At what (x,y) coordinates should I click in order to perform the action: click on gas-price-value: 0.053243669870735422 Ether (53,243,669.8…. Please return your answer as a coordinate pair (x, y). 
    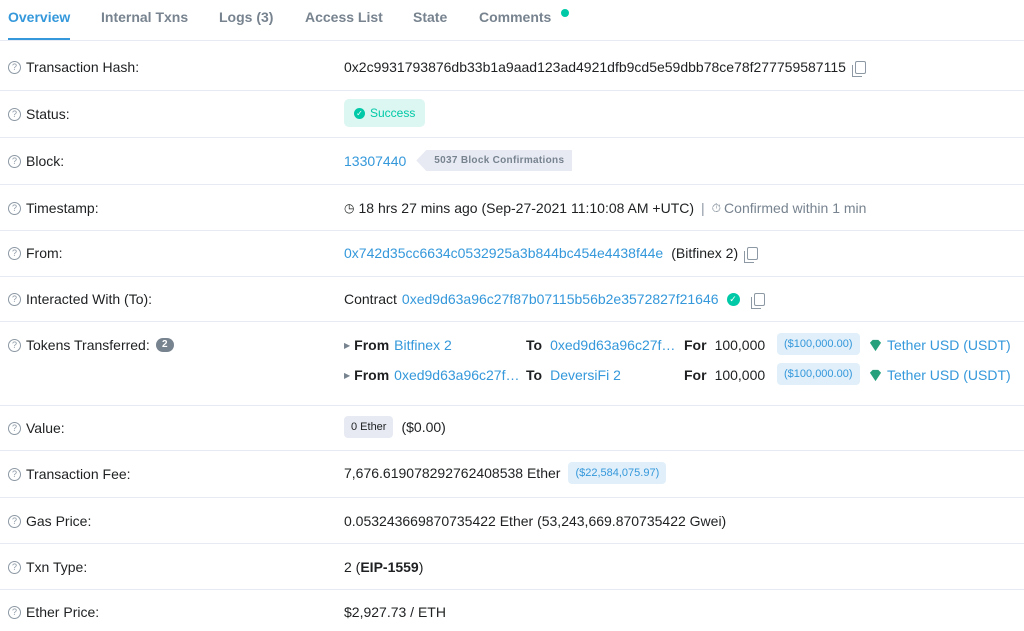
    Looking at the image, I should click on (535, 521).